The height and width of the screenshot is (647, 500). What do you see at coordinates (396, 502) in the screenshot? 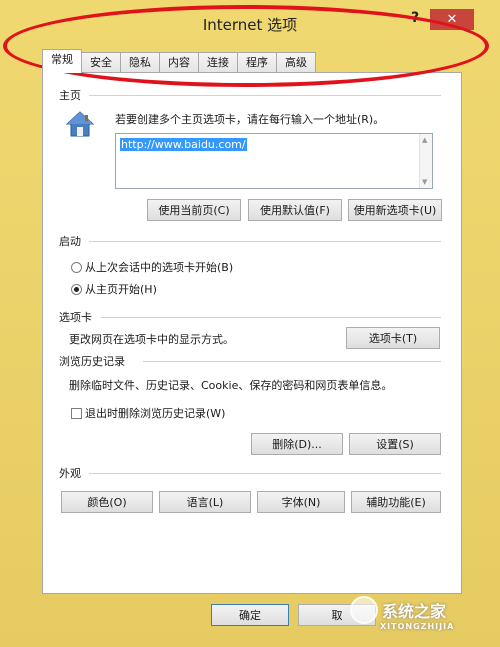
I see `accessibility-button: 辅助功能(E)` at bounding box center [396, 502].